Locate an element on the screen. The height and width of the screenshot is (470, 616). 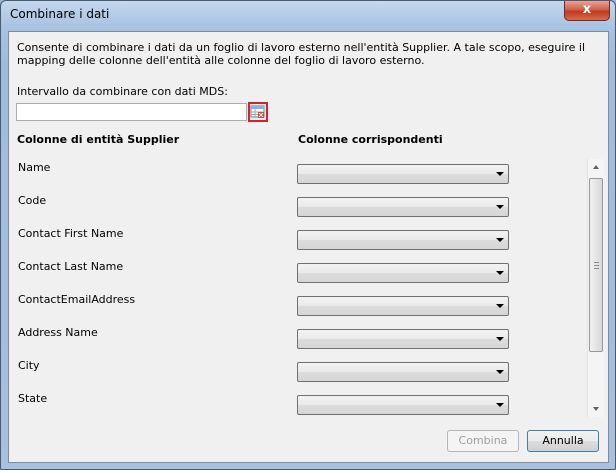
range-select-button is located at coordinates (258, 112).